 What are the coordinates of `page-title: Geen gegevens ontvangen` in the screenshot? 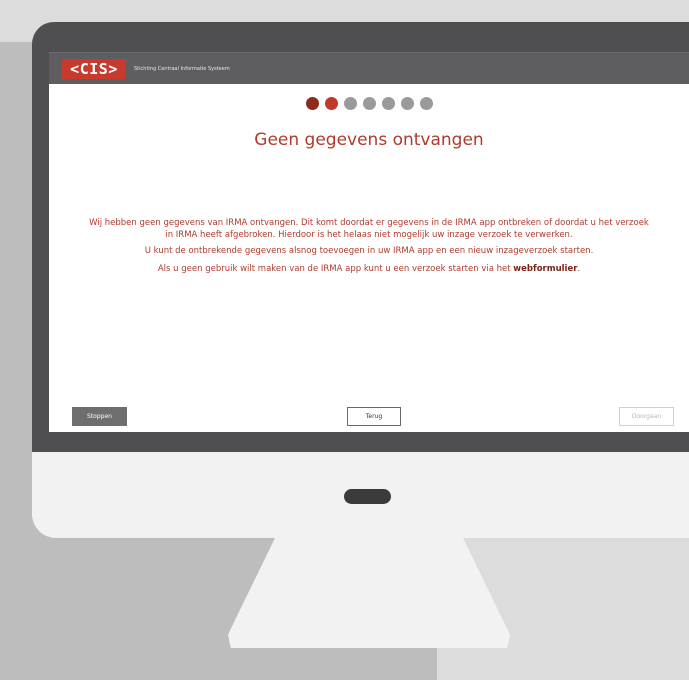 It's located at (369, 140).